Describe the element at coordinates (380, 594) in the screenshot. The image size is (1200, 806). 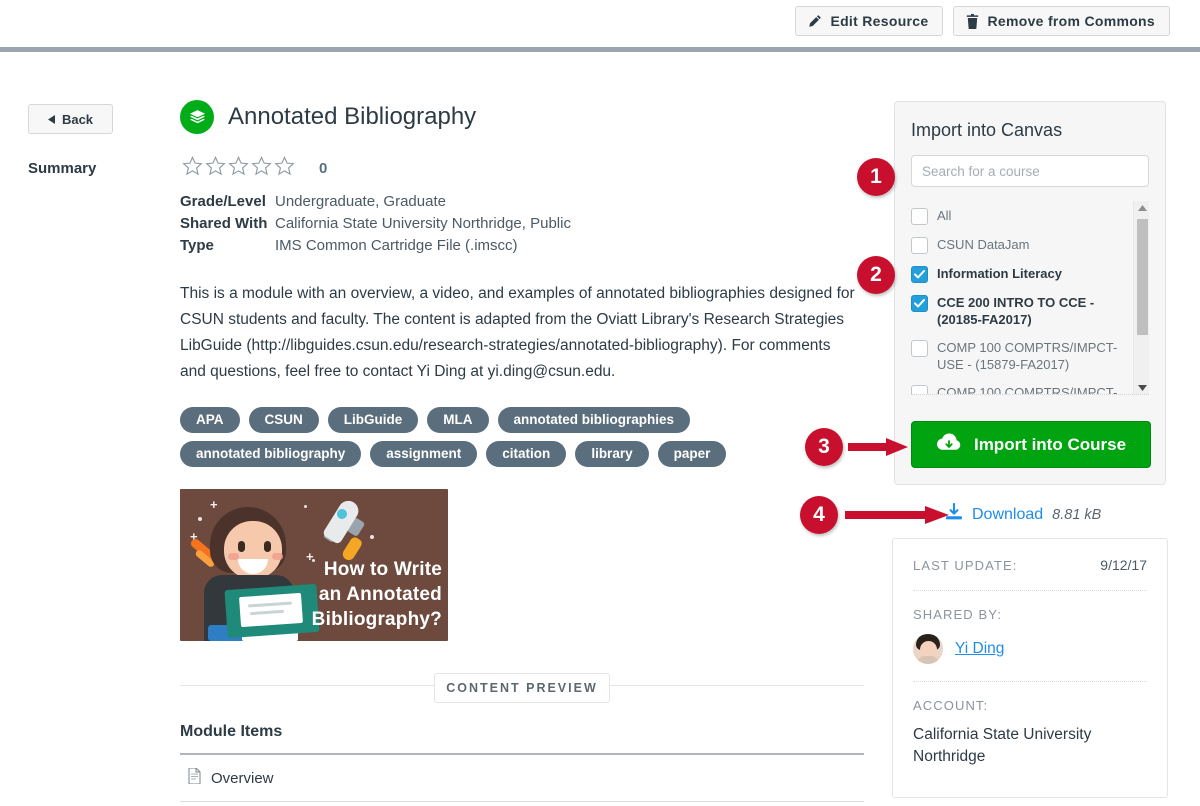
I see `thumbnail-caption-line2: an Annotated` at that location.